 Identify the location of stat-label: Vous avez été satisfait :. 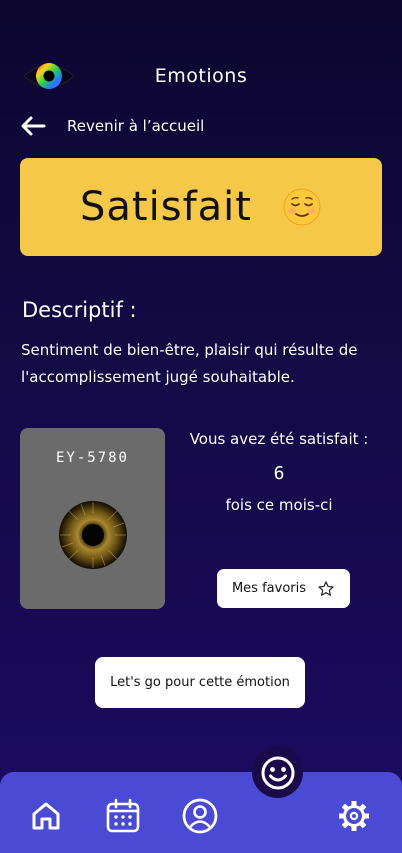
(279, 439).